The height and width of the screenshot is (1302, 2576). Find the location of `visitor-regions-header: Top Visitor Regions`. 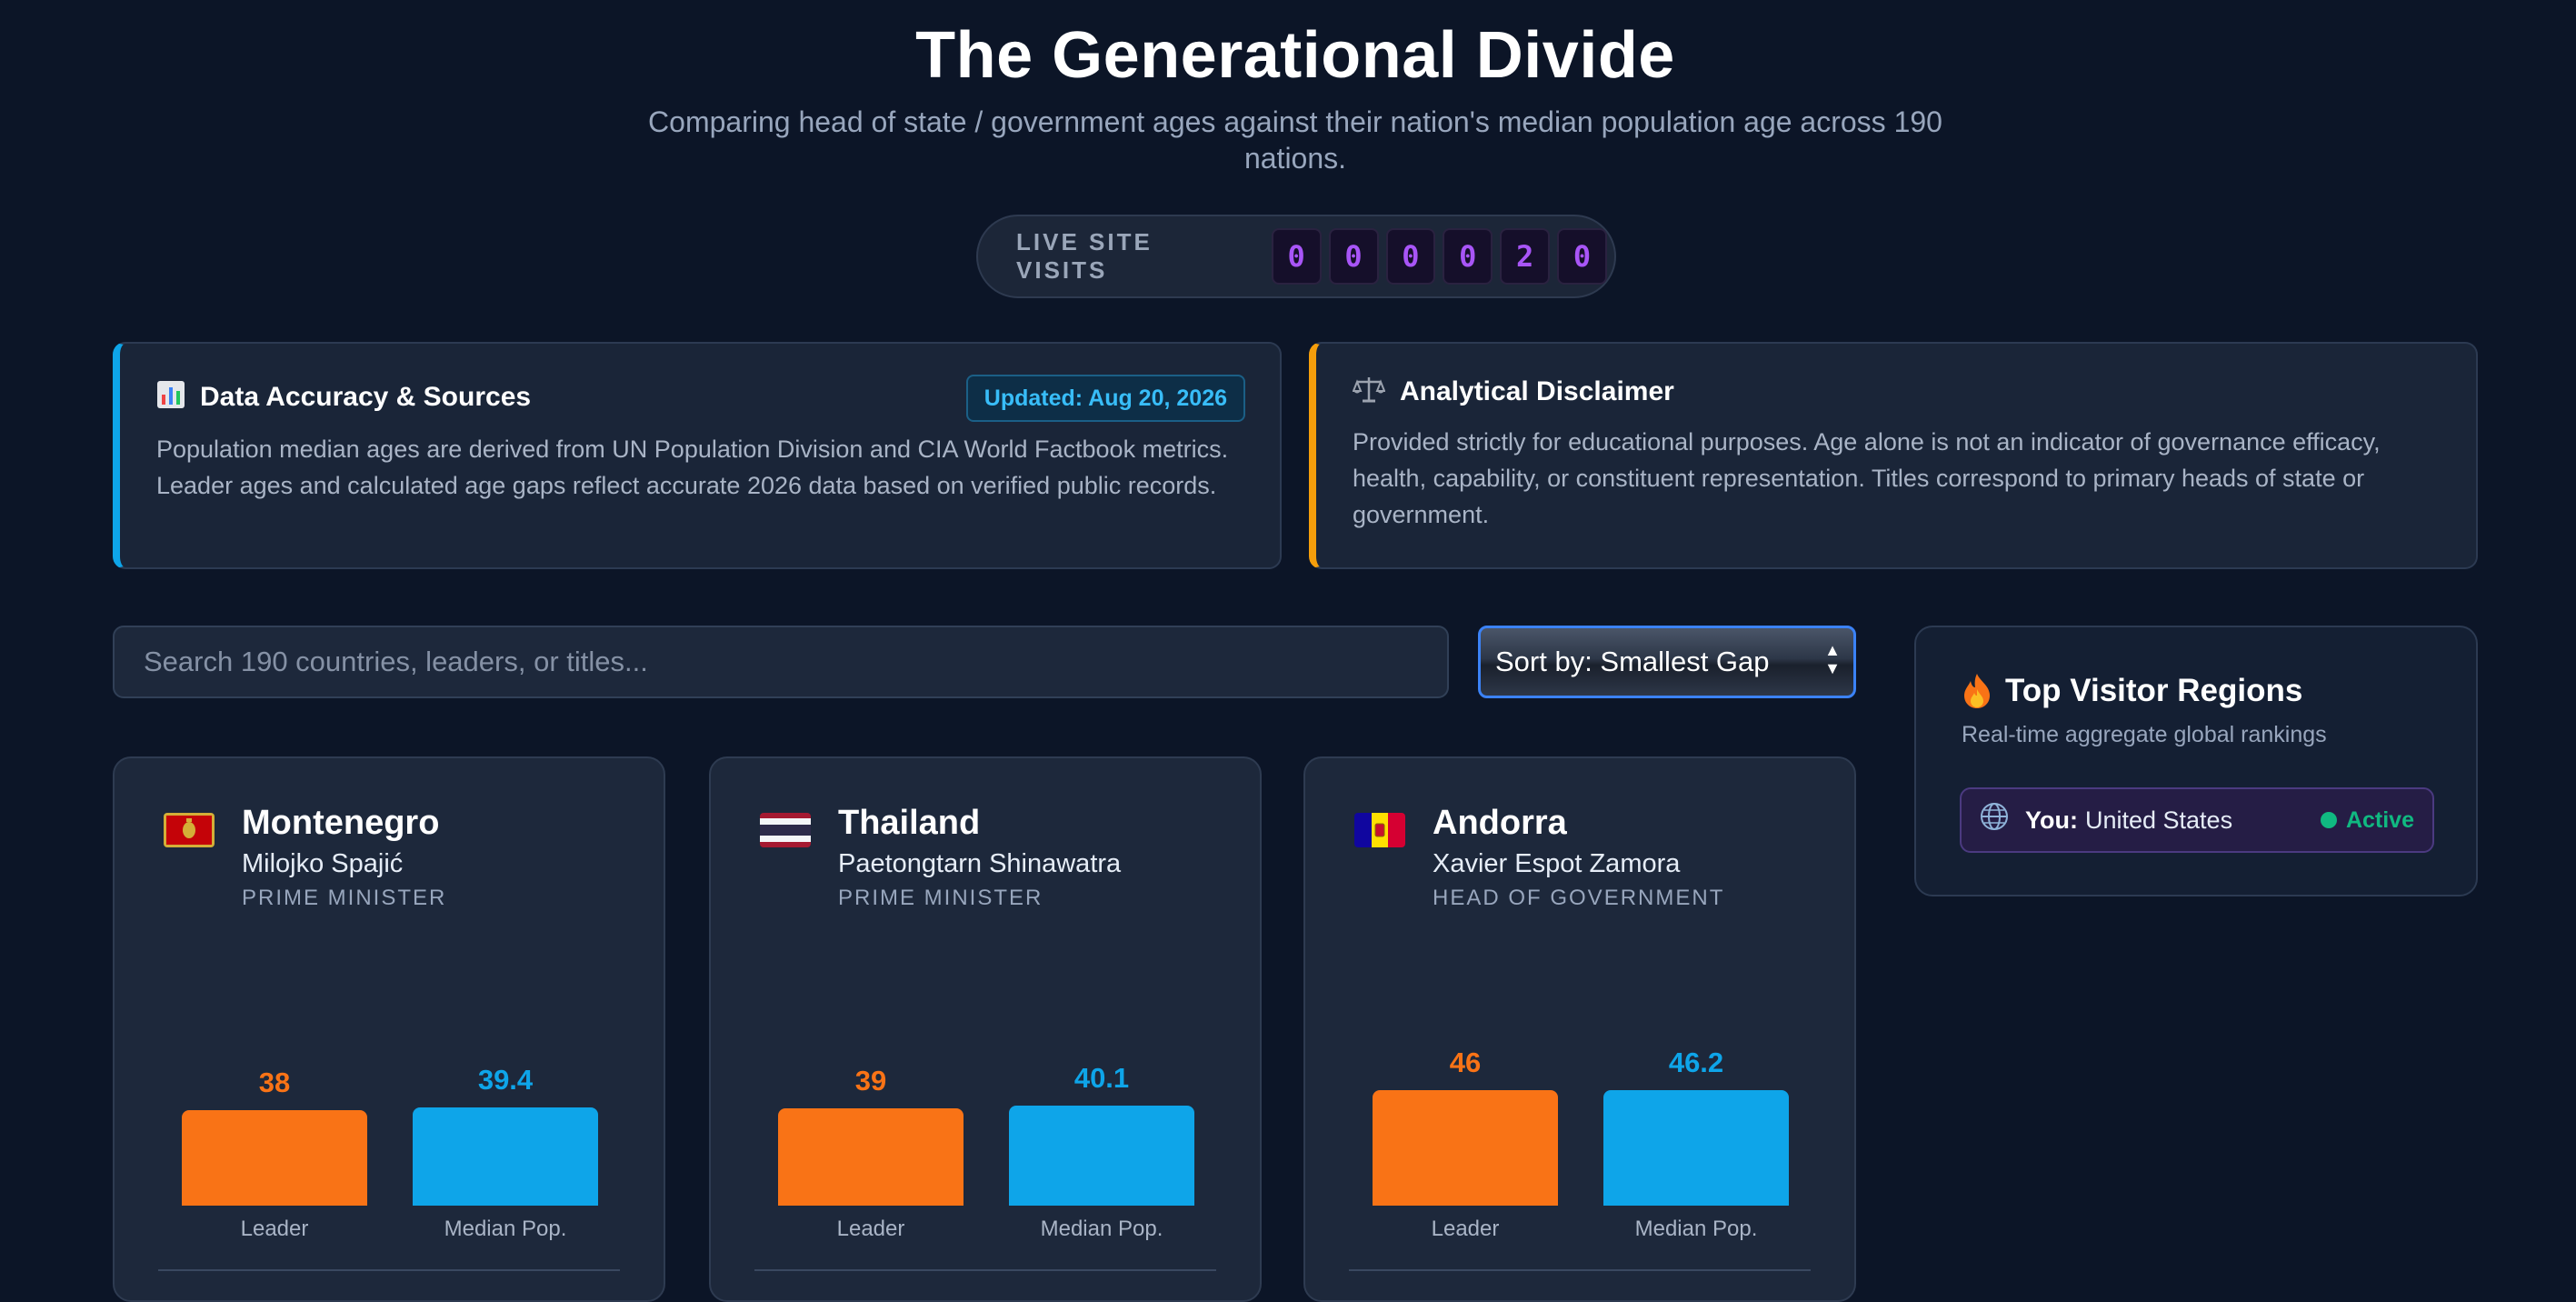

visitor-regions-header: Top Visitor Regions is located at coordinates (2132, 691).